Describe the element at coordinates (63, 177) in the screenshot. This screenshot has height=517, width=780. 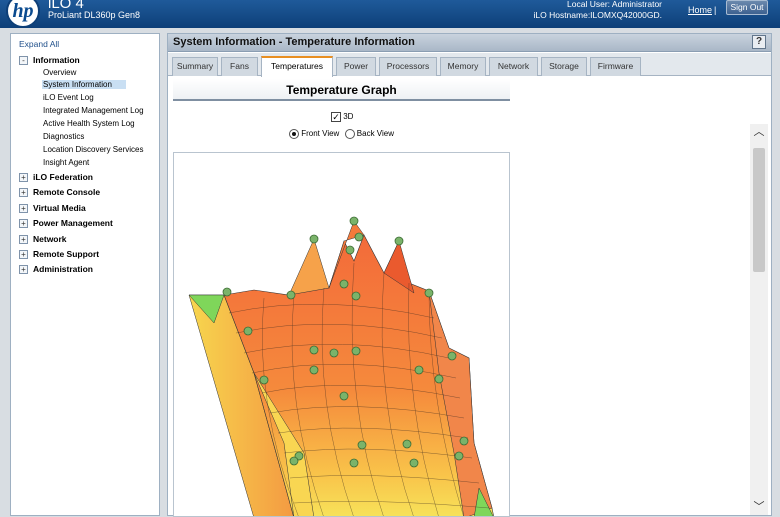
I see `nav-group-ilo-federation: iLO Federation` at that location.